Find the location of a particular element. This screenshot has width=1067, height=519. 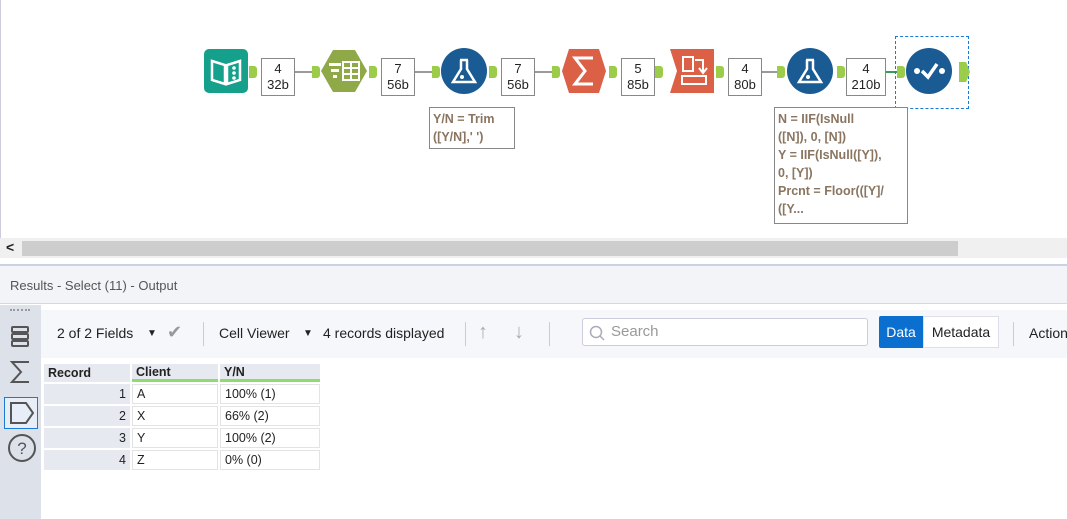

table-row: 4 Z 0% (0) is located at coordinates (182, 460).